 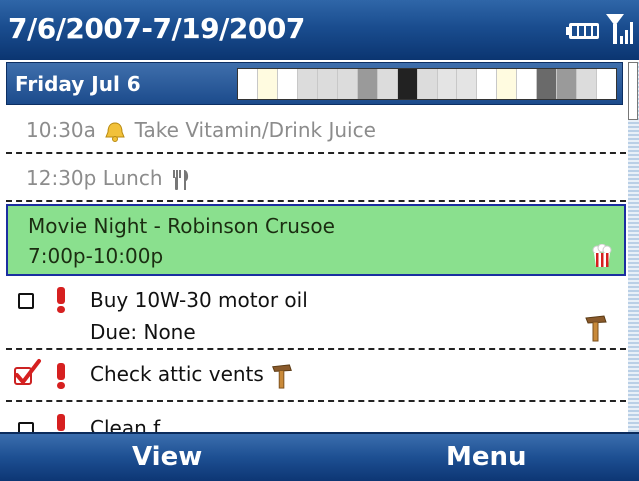 I want to click on list-item: 12:30p Lunch, so click(x=316, y=178).